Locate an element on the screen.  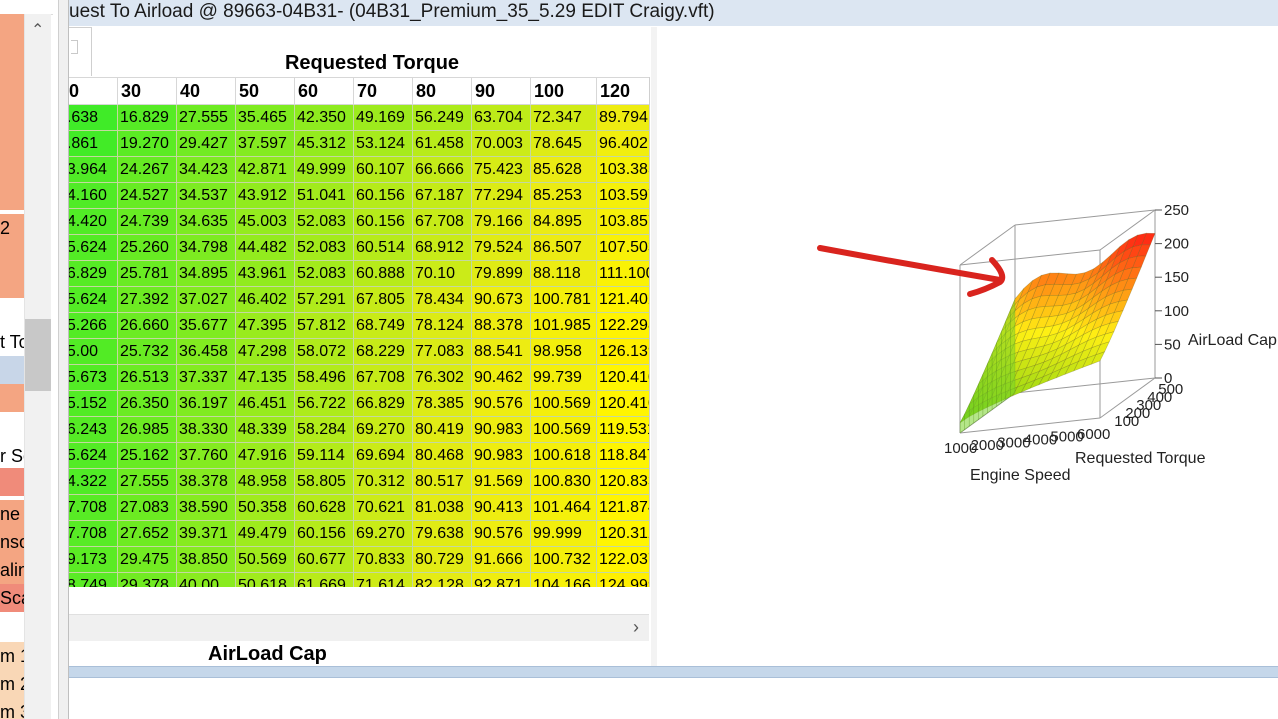
table-cell: 6.638 is located at coordinates (93, 117).